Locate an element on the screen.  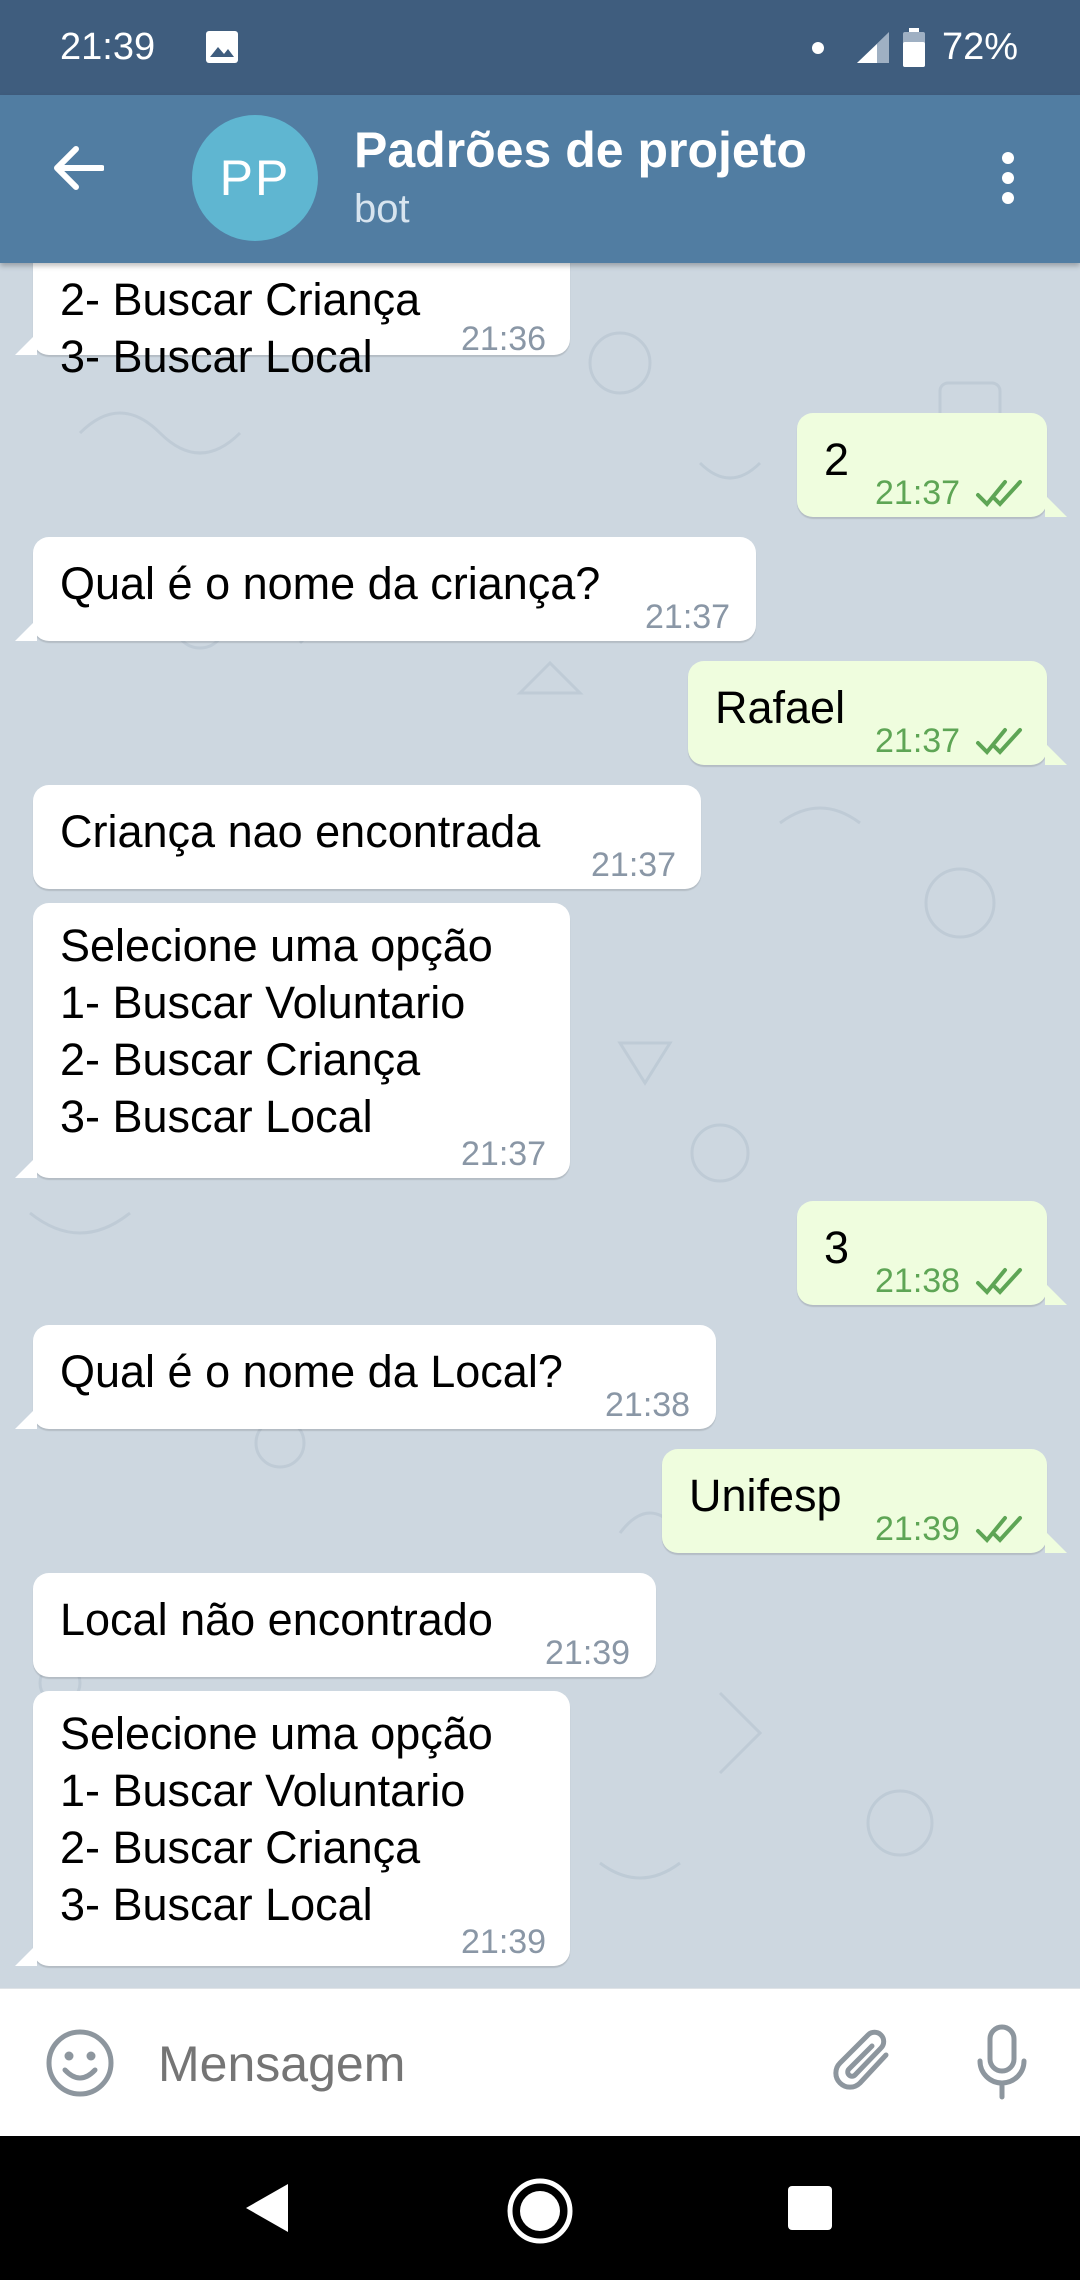
message-text: Local não encontrado is located at coordinates (276, 1619).